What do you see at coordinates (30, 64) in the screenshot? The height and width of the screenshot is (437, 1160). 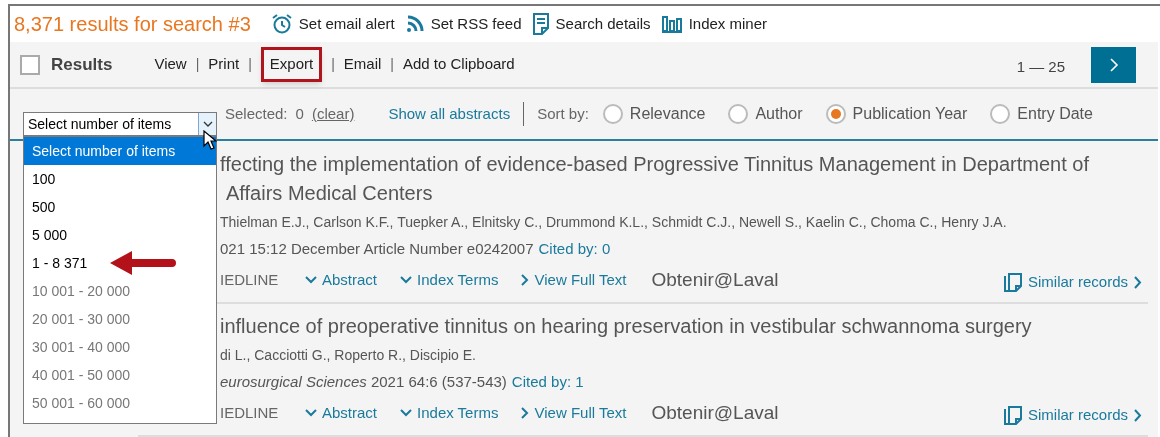 I see `checkbox` at bounding box center [30, 64].